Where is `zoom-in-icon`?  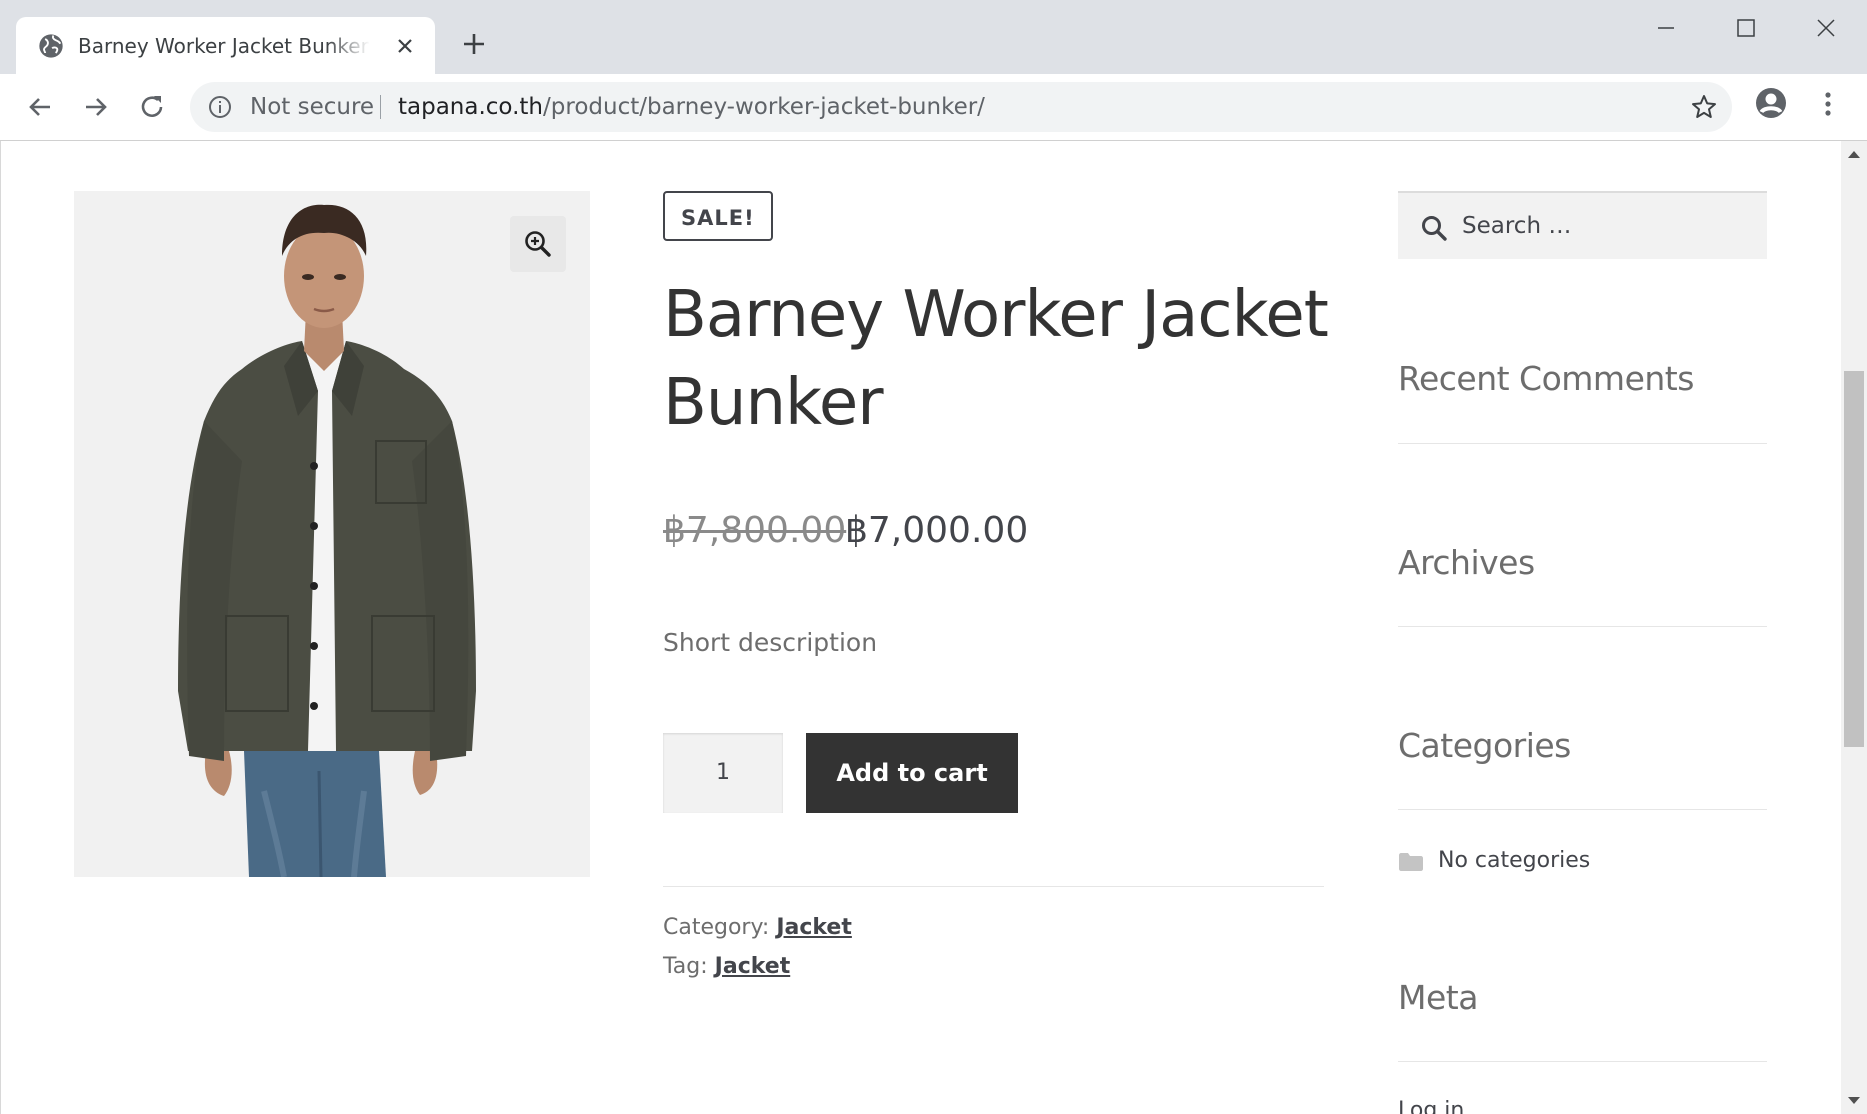 zoom-in-icon is located at coordinates (538, 244).